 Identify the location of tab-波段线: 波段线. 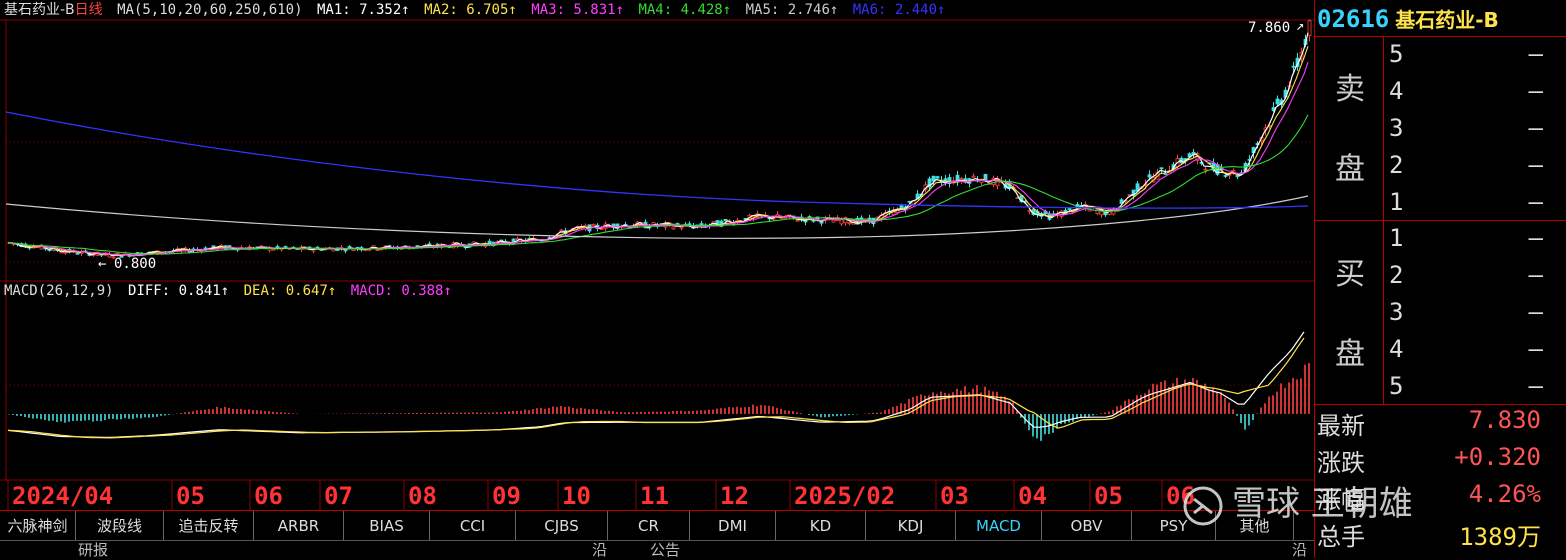
(120, 526).